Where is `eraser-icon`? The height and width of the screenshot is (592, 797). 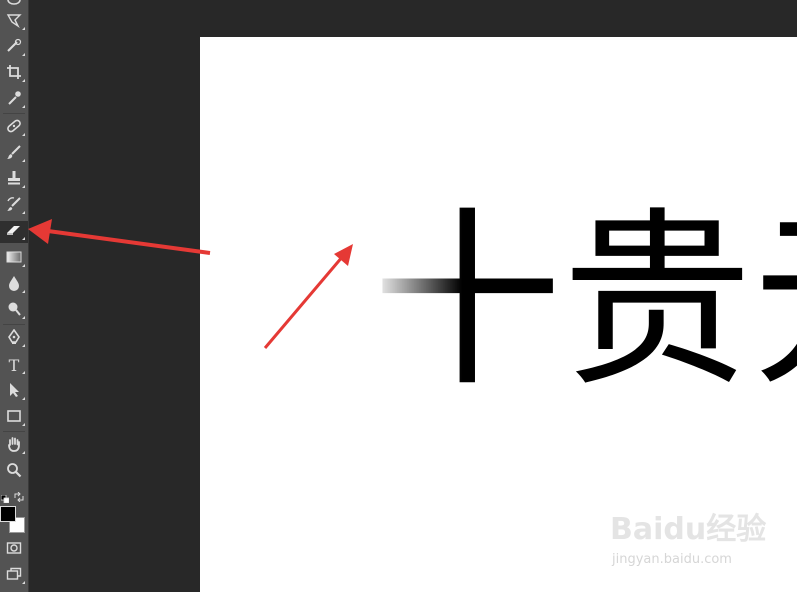
eraser-icon is located at coordinates (14, 232).